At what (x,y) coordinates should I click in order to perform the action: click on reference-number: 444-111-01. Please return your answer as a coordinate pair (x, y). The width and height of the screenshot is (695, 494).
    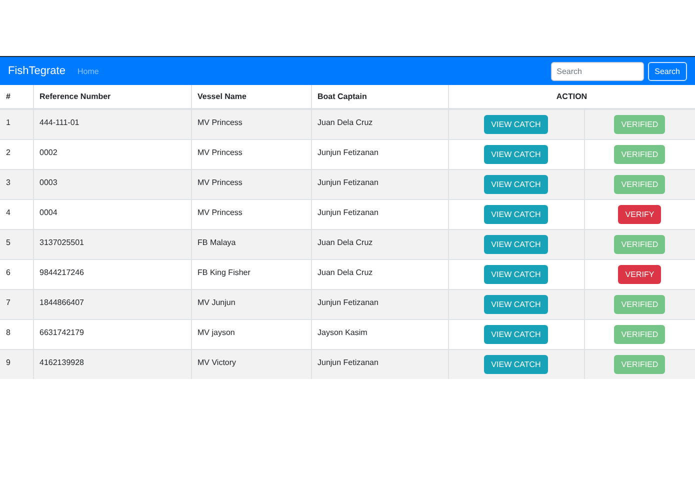
    Looking at the image, I should click on (60, 122).